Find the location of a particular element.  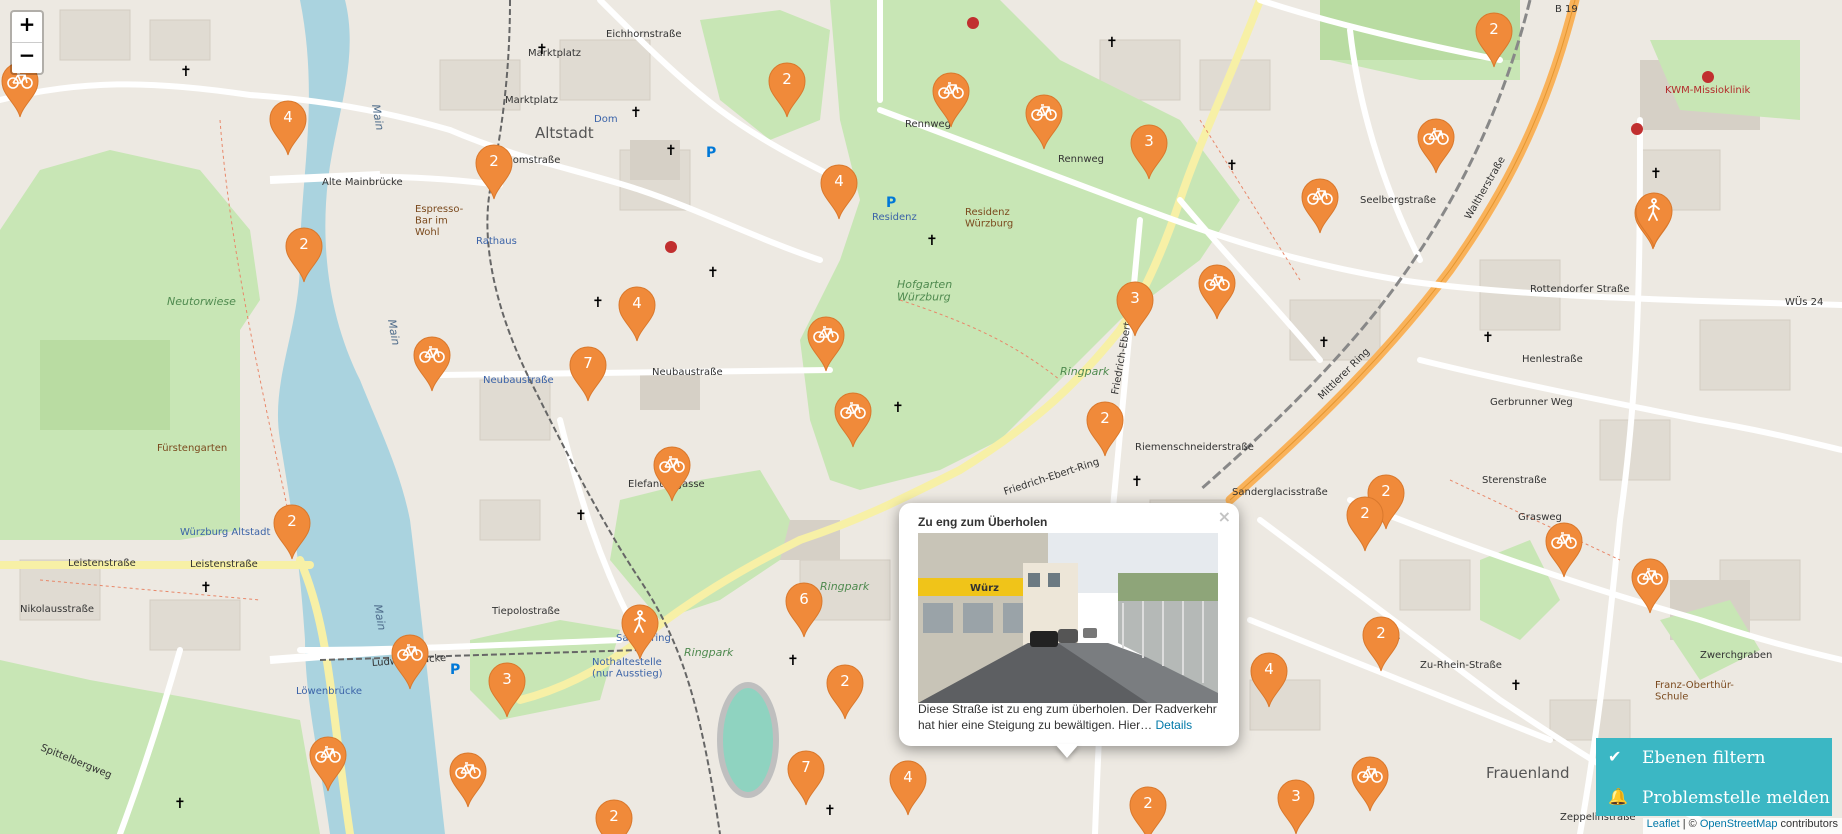

popup-title: Zu eng zum Überholen is located at coordinates (983, 522).